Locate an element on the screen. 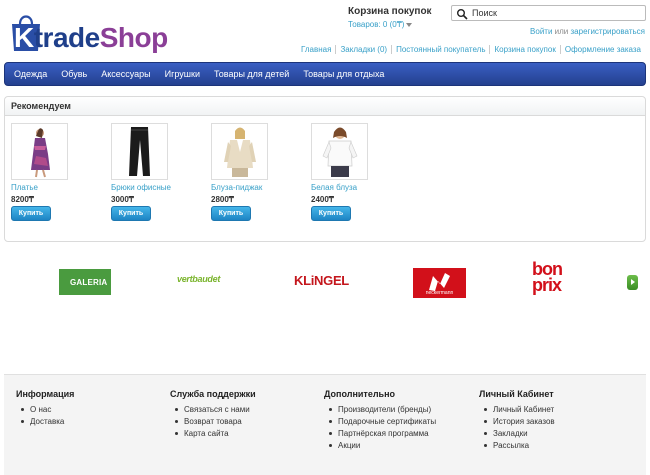  product-price: 8200₸ is located at coordinates (22, 199).